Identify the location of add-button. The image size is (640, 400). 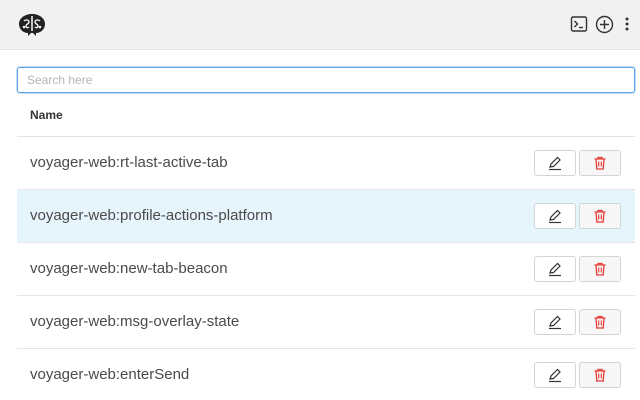
(604, 24).